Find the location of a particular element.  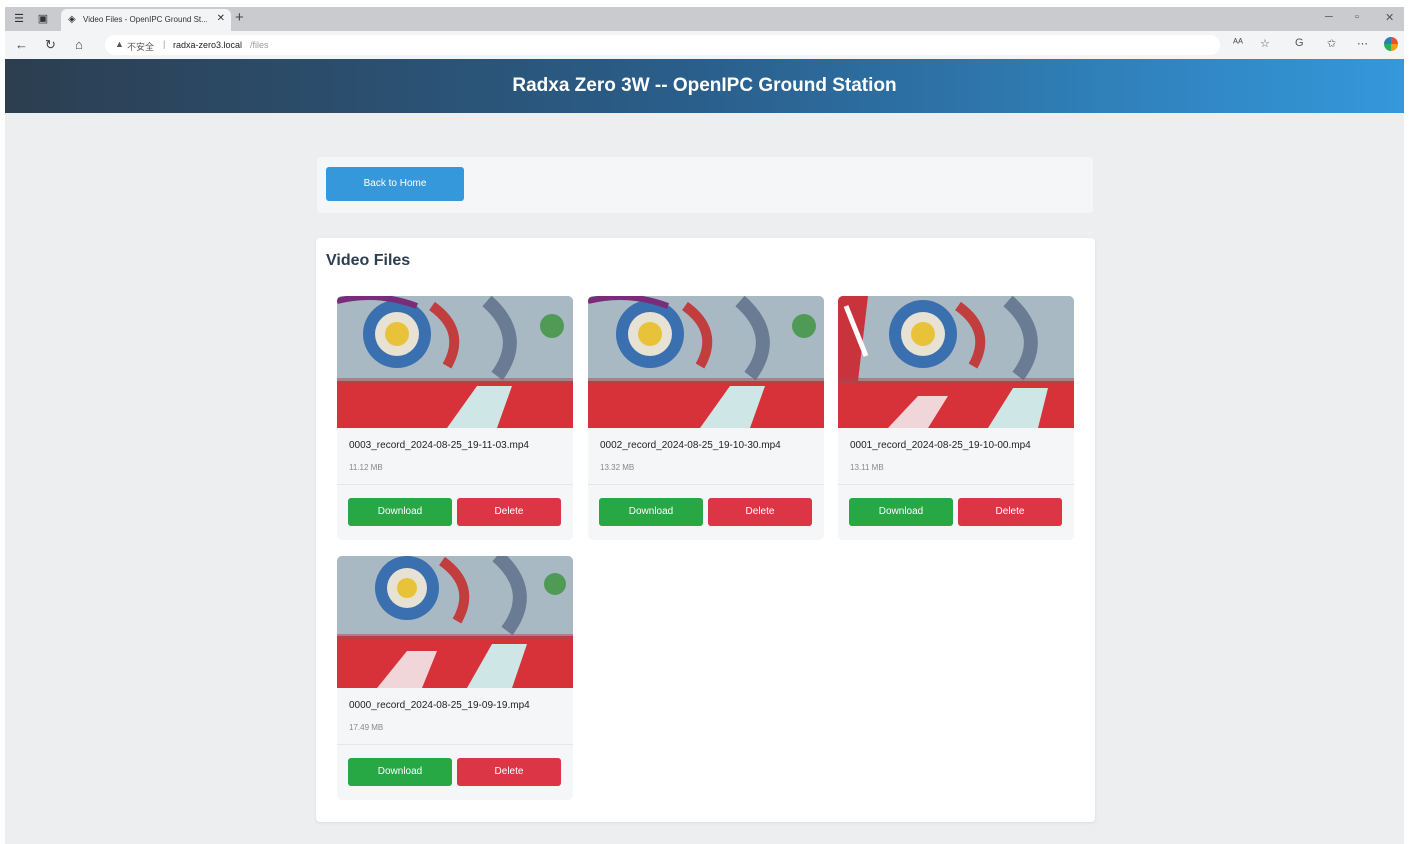

address-bar: ▲ 不安全 | radxa-zero3.local /files is located at coordinates (662, 45).